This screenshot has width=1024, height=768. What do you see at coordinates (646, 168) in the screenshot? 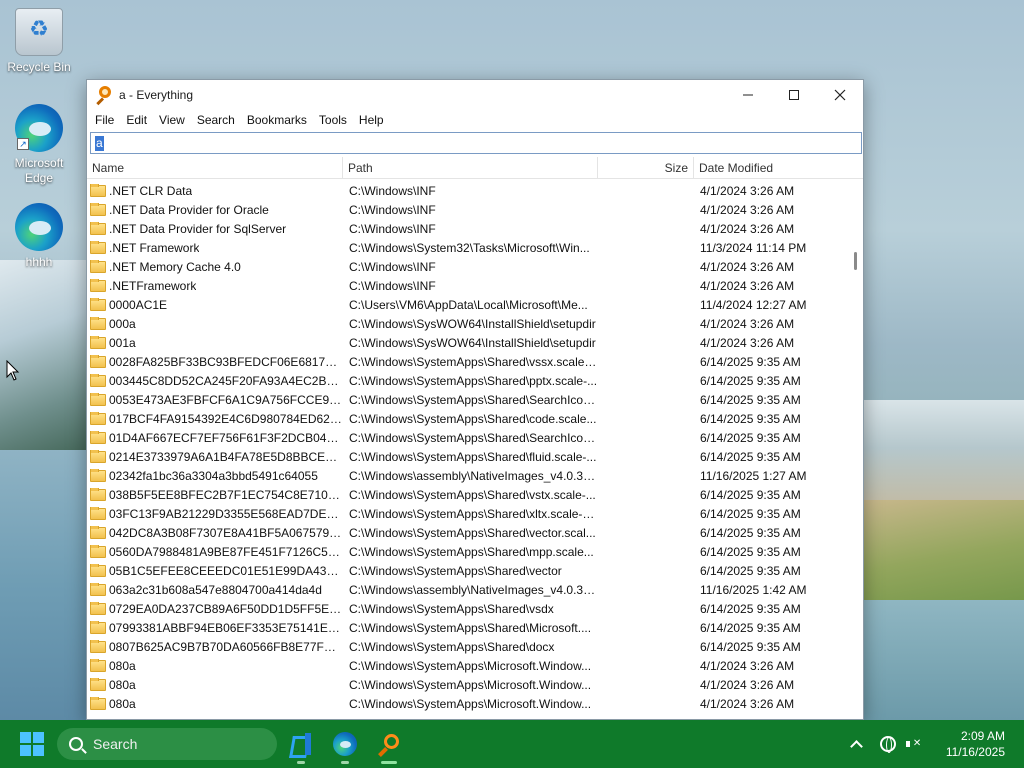
I see `column-header-size: Size` at bounding box center [646, 168].